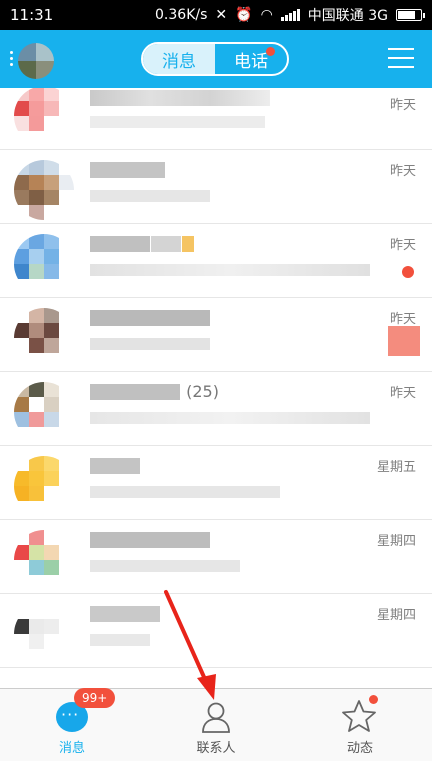  I want to click on profile-button, so click(32, 61).